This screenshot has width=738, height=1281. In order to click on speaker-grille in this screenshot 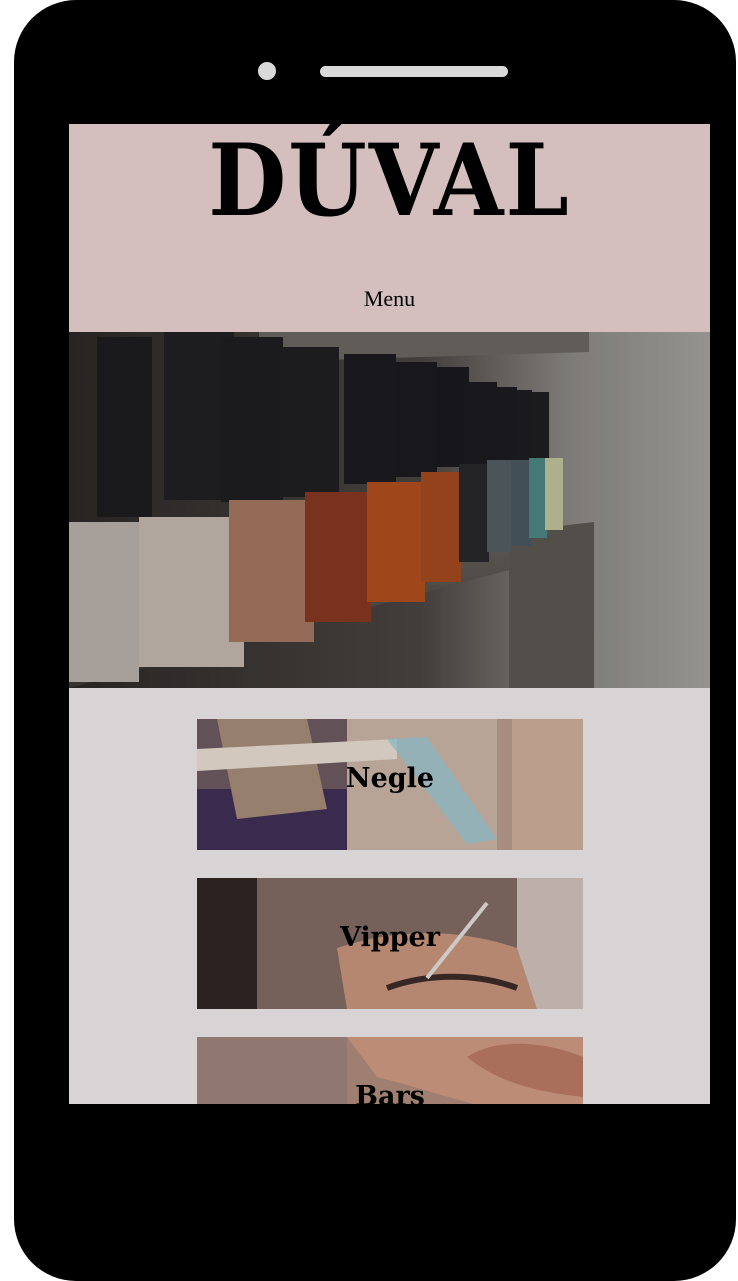, I will do `click(414, 71)`.